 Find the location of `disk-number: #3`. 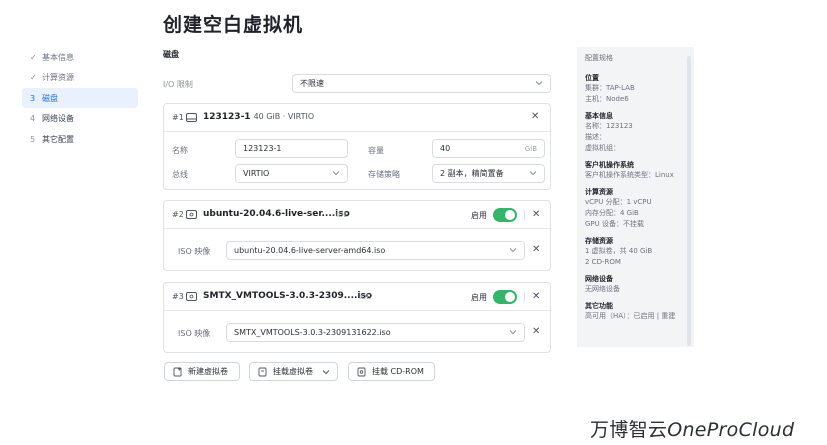

disk-number: #3 is located at coordinates (178, 296).